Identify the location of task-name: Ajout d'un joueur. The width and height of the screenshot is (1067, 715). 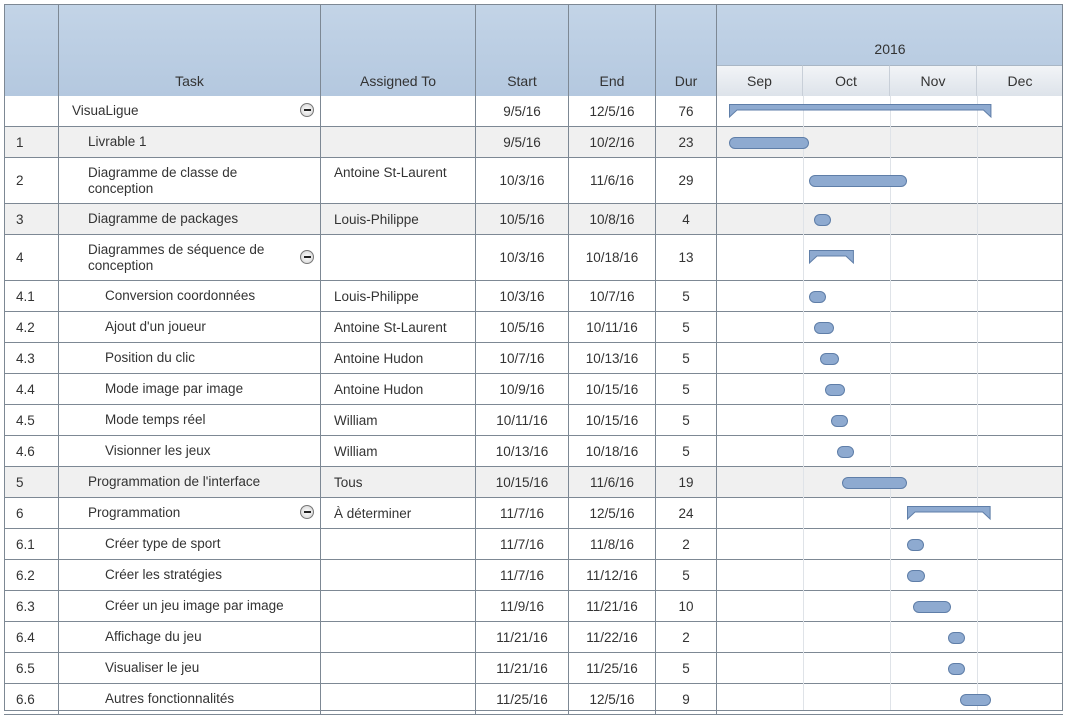
(155, 326).